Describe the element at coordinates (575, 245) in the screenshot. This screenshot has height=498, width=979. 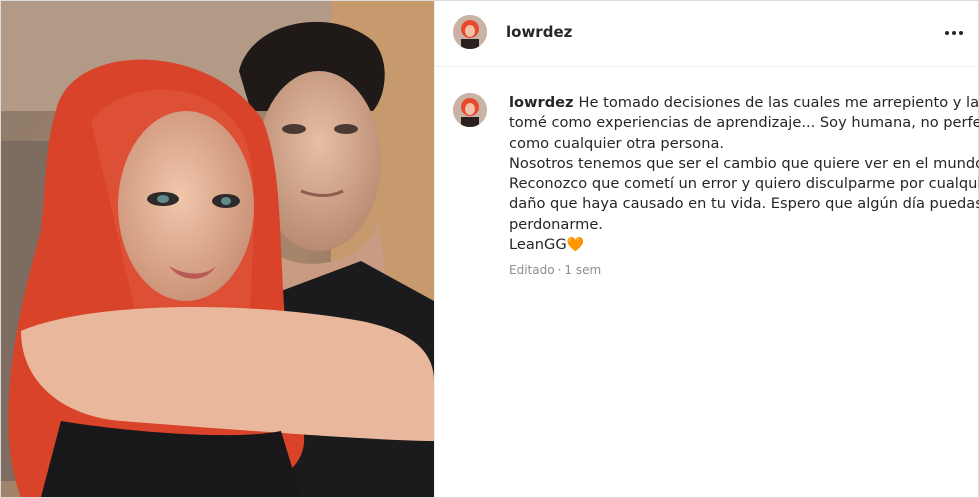
I see `orange-heart-icon: 🧡` at that location.